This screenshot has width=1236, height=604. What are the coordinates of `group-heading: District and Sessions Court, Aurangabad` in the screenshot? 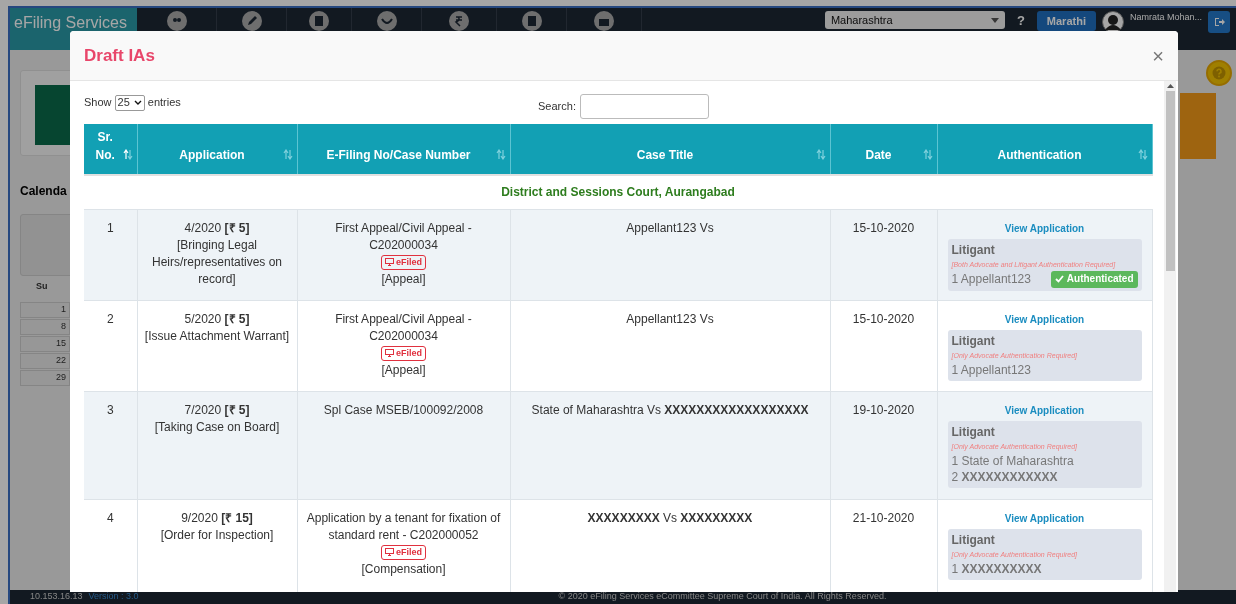 It's located at (618, 192).